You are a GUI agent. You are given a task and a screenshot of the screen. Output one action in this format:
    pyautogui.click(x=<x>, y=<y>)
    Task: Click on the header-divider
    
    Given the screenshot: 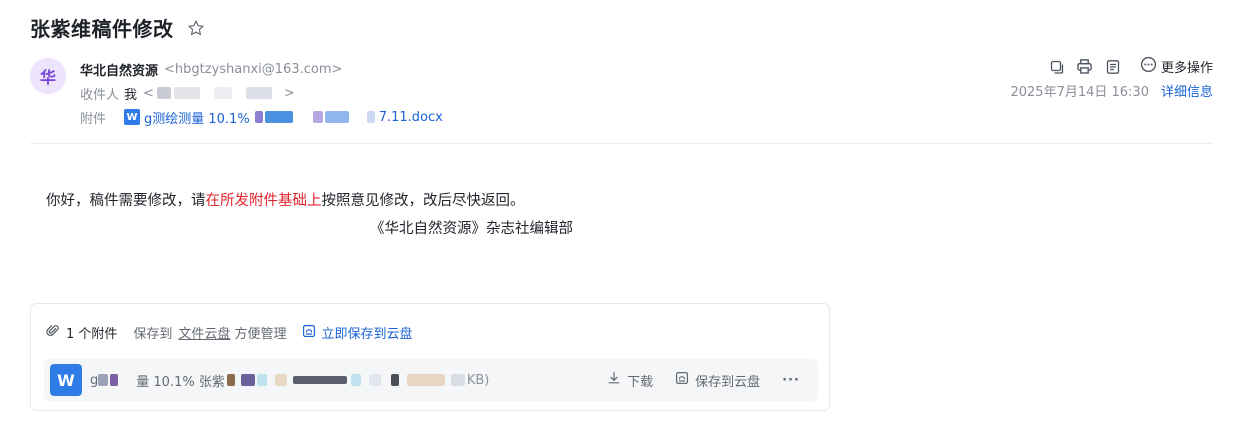 What is the action you would take?
    pyautogui.click(x=621, y=143)
    